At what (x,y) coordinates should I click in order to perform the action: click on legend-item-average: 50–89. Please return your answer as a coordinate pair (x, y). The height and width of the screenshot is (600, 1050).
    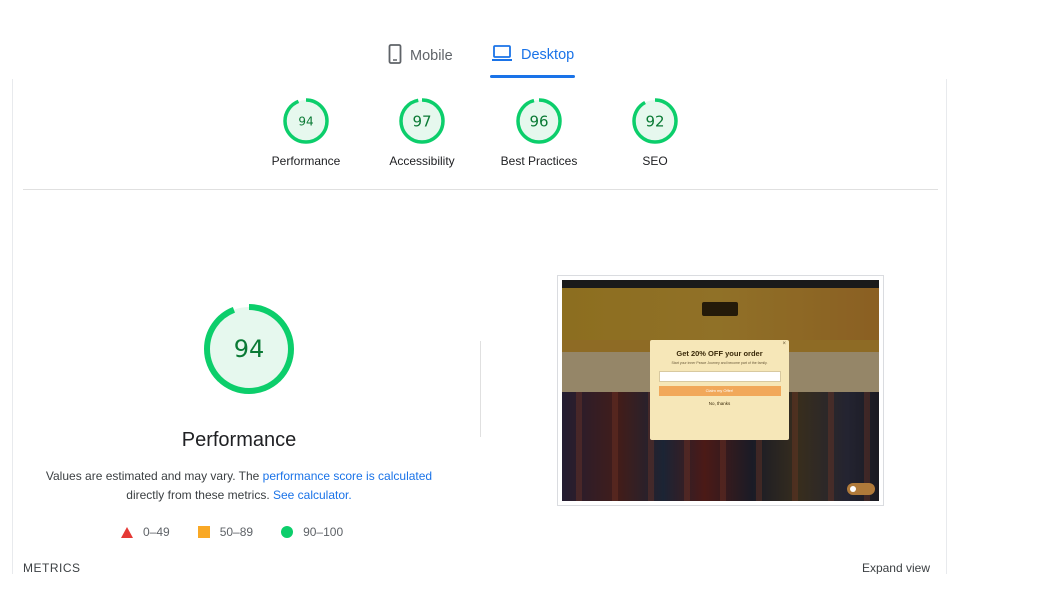
    Looking at the image, I should click on (225, 532).